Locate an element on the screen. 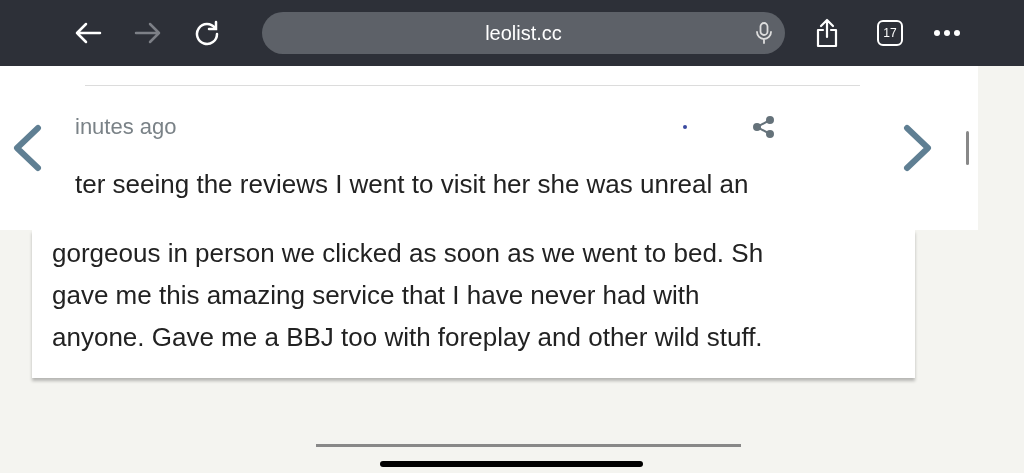  url-text: leolist.cc is located at coordinates (523, 33).